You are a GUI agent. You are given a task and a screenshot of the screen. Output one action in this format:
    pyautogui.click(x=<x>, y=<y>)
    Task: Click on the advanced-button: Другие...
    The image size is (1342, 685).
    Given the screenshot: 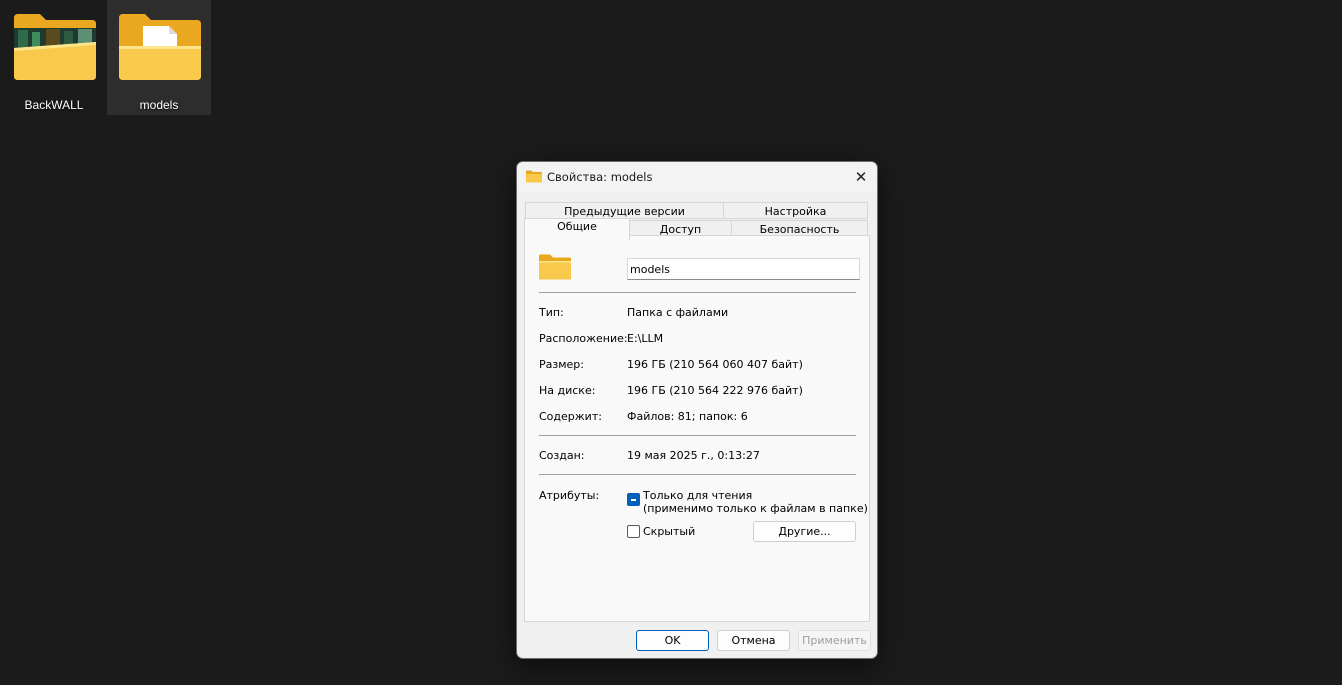 What is the action you would take?
    pyautogui.click(x=804, y=531)
    